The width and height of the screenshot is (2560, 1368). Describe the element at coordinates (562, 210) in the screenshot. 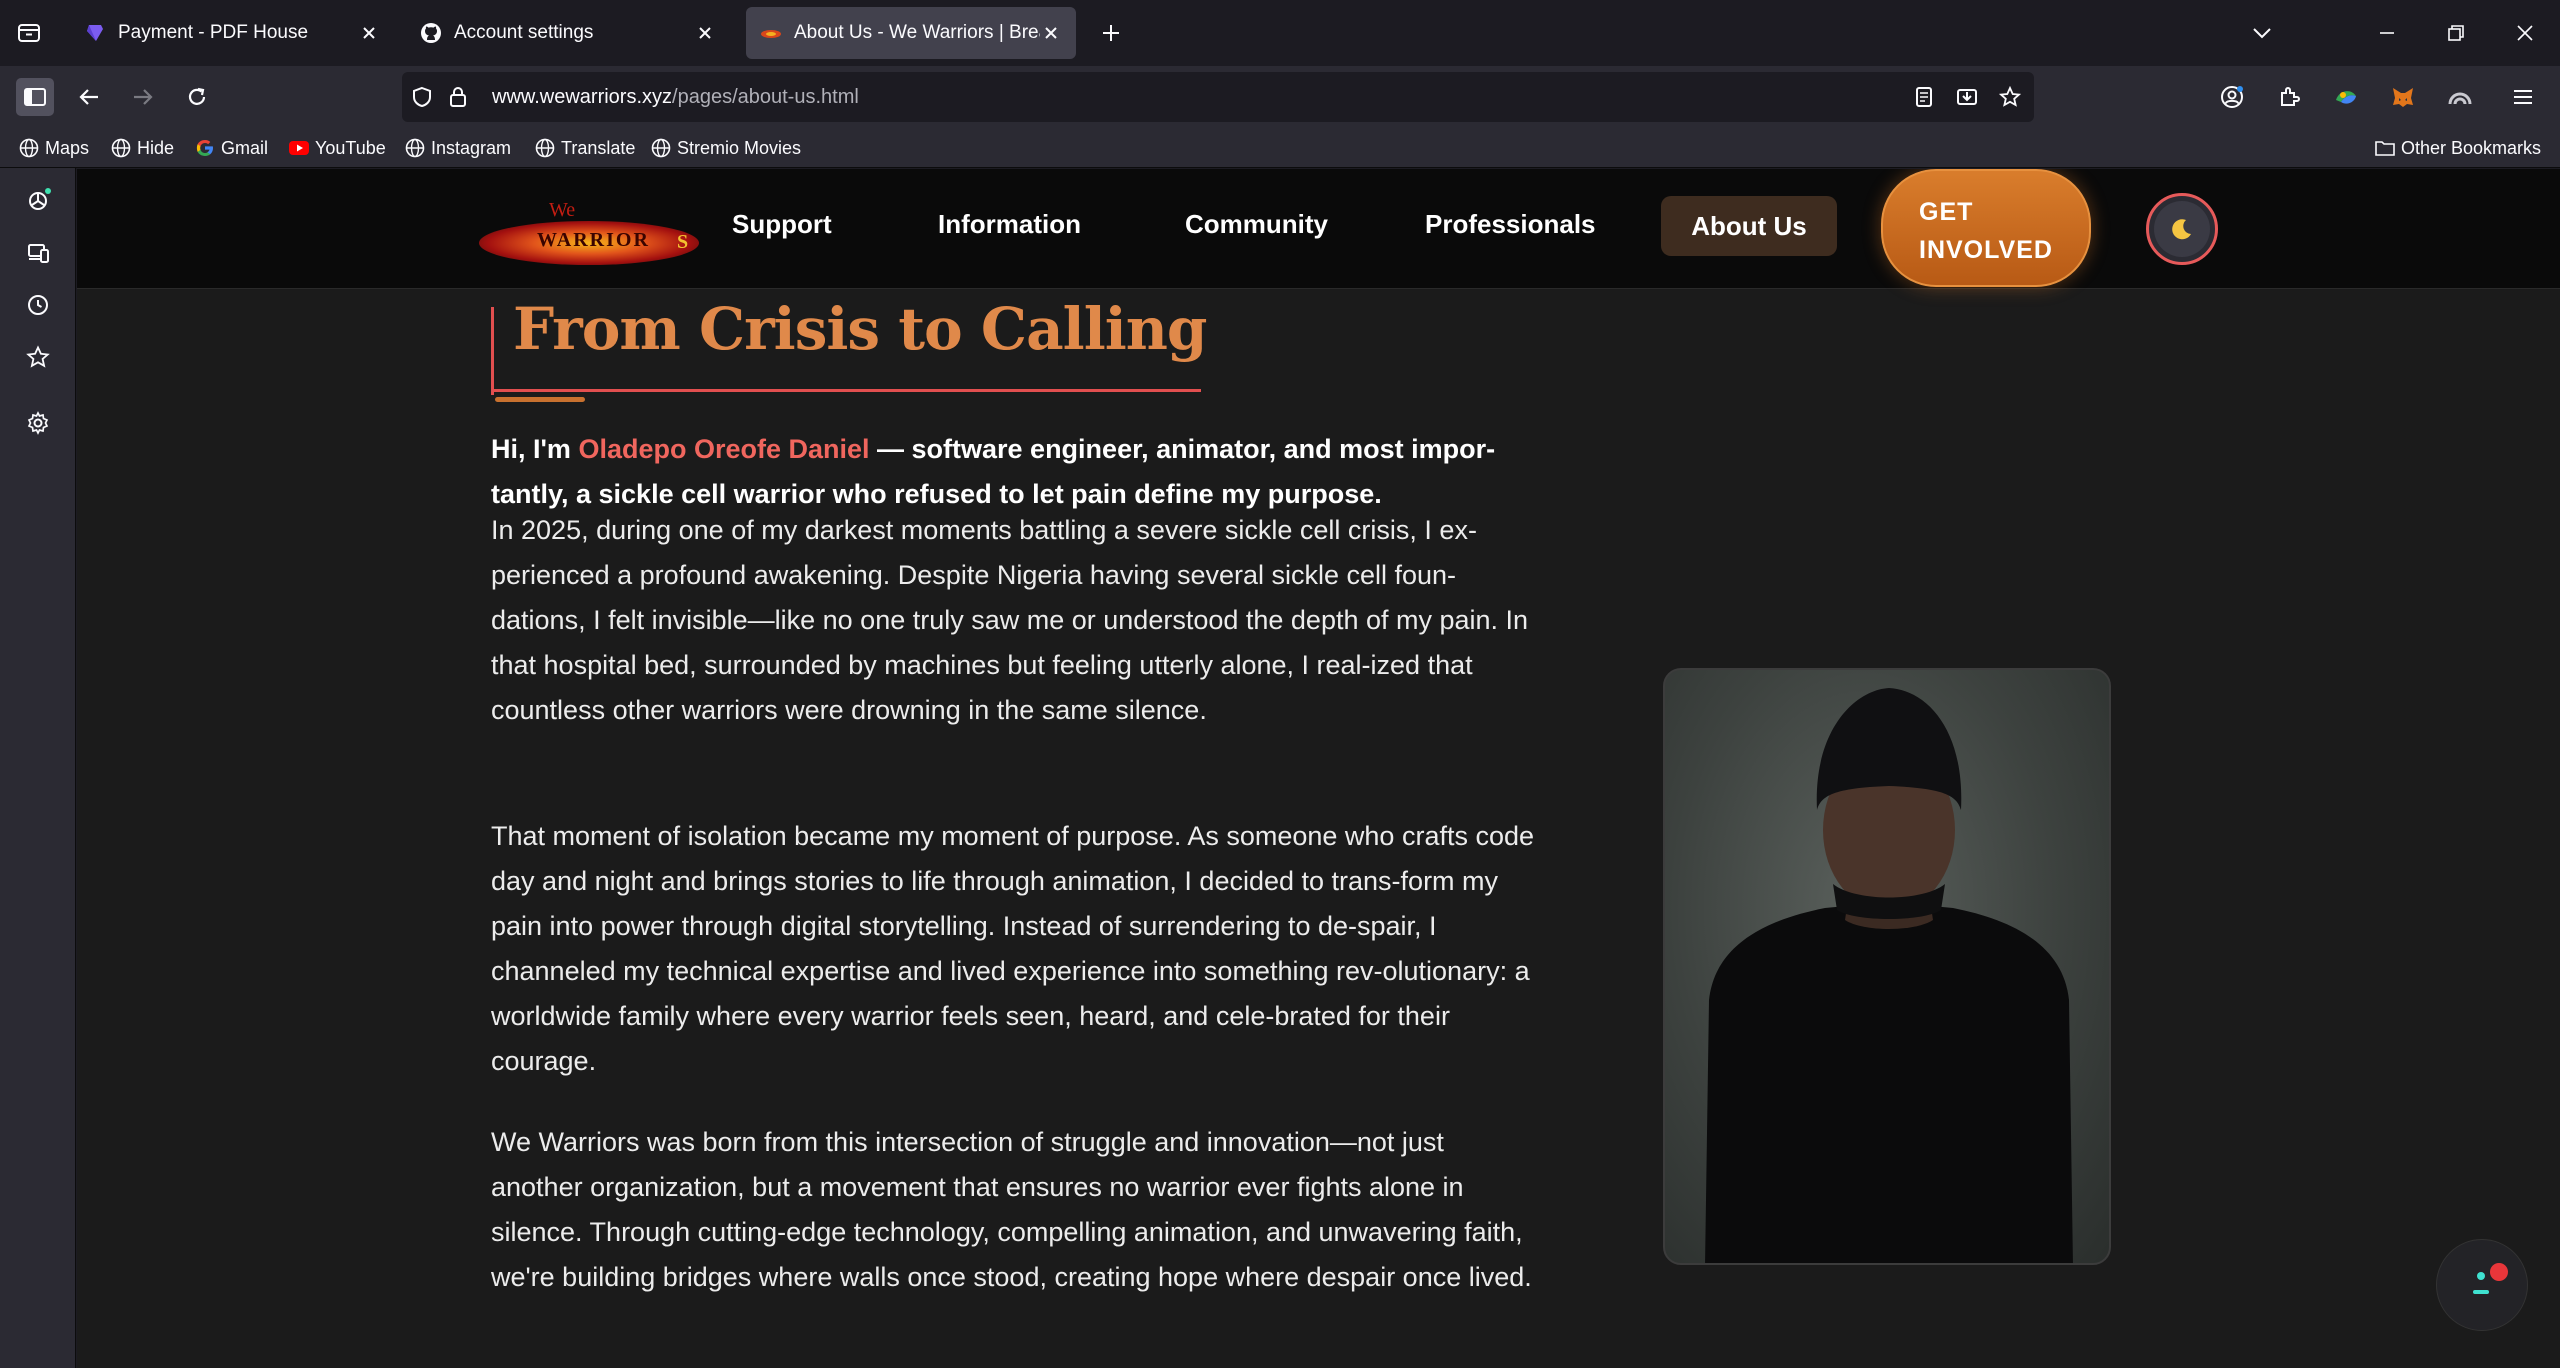

I see `logo-we: We` at that location.